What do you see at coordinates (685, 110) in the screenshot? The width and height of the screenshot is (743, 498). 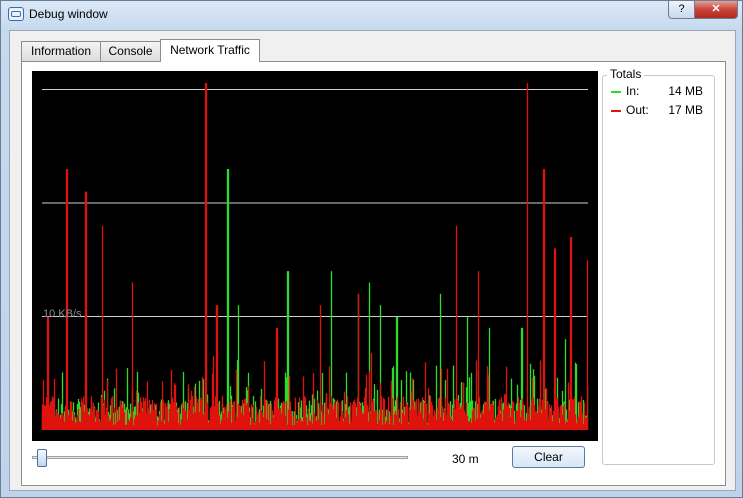 I see `out-value: 17 MB` at bounding box center [685, 110].